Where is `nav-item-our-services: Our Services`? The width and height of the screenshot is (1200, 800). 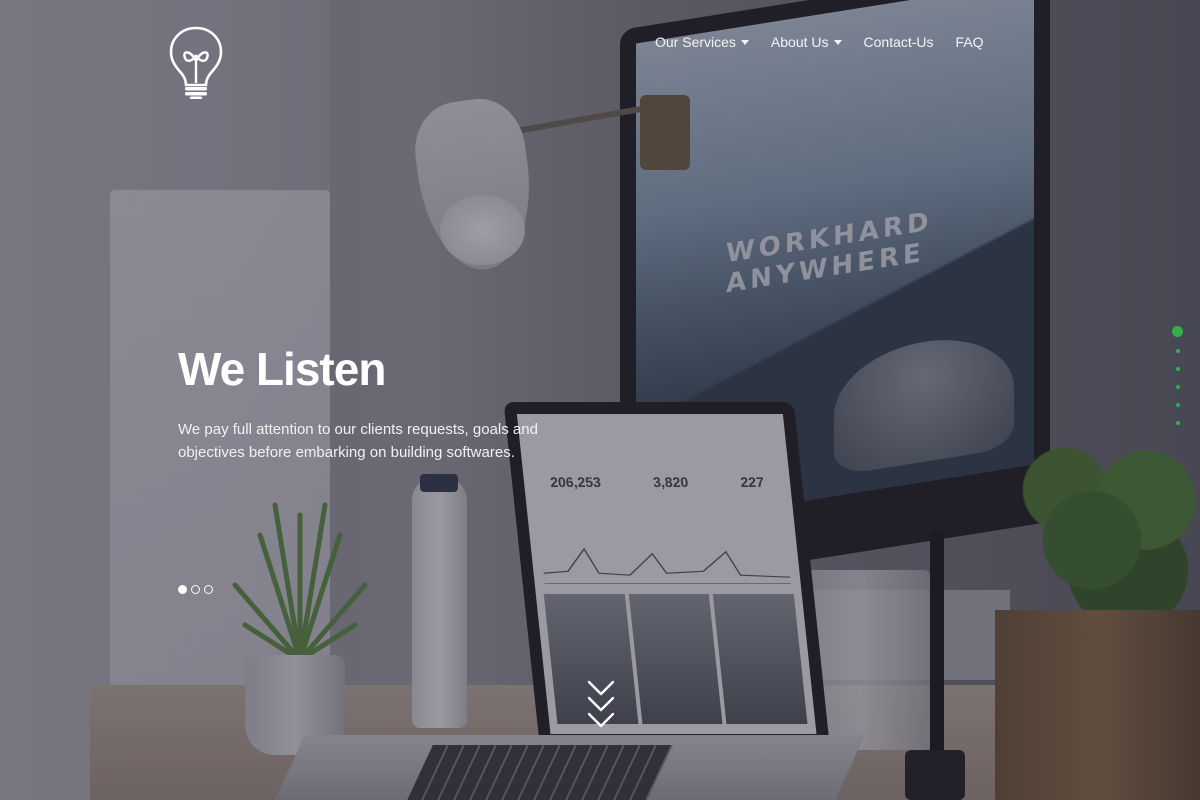 nav-item-our-services: Our Services is located at coordinates (702, 42).